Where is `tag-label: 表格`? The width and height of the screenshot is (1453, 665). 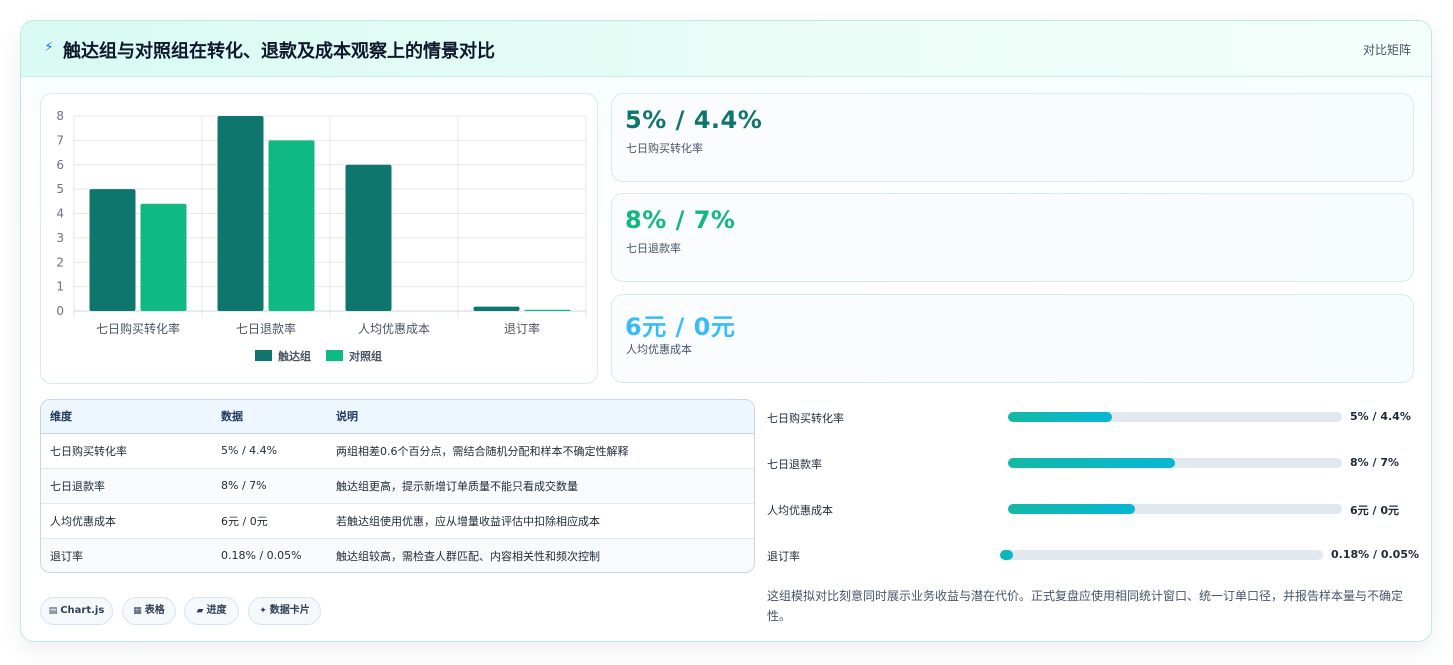
tag-label: 表格 is located at coordinates (154, 610).